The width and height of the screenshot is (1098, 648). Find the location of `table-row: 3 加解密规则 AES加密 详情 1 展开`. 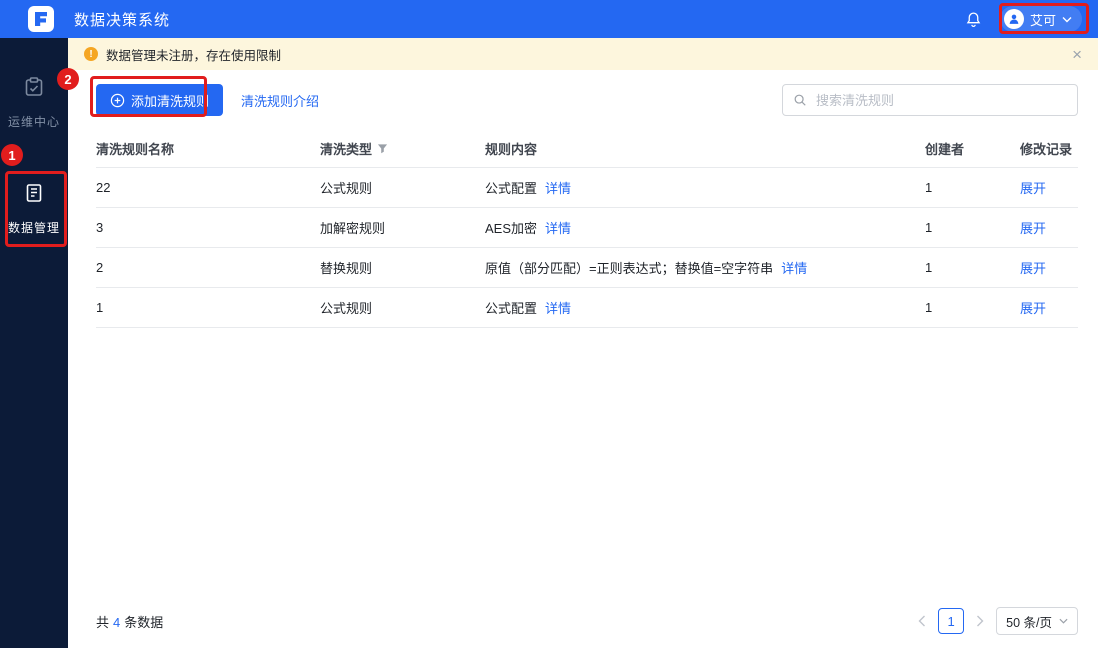

table-row: 3 加解密规则 AES加密 详情 1 展开 is located at coordinates (587, 228).